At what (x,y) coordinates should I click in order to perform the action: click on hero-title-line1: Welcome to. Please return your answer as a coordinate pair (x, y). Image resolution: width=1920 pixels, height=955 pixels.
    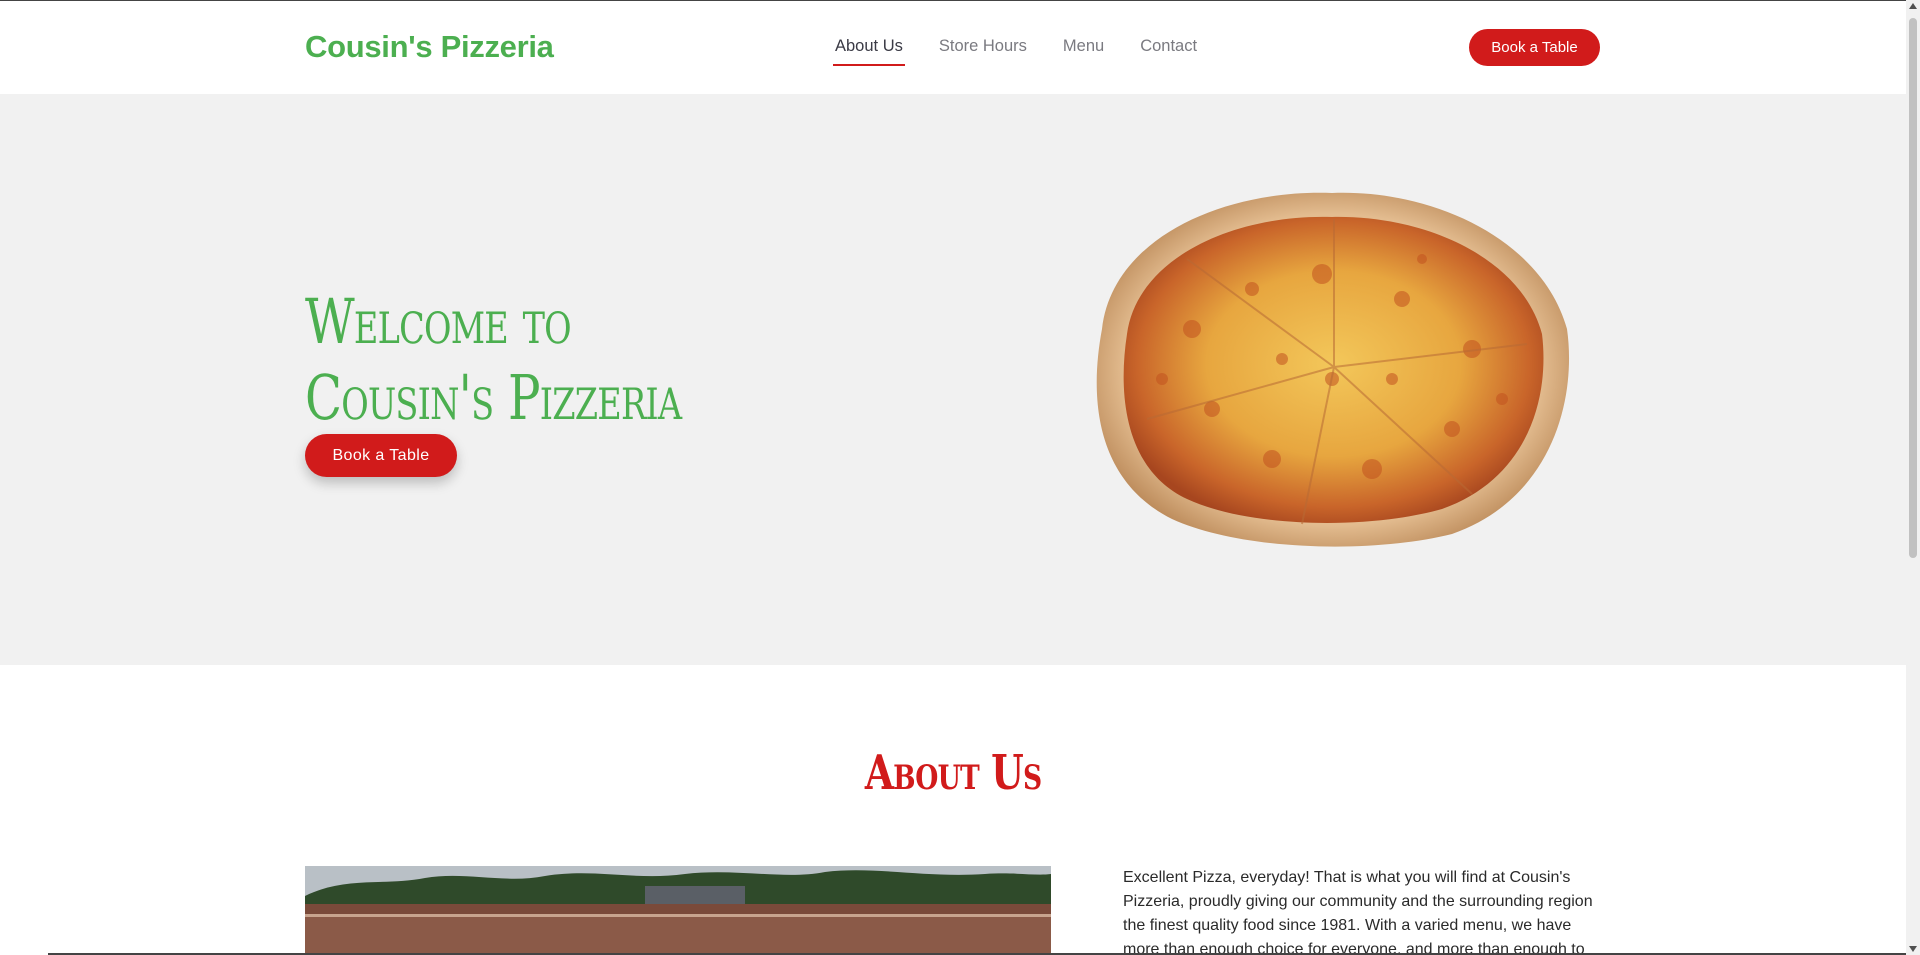
    Looking at the image, I should click on (438, 321).